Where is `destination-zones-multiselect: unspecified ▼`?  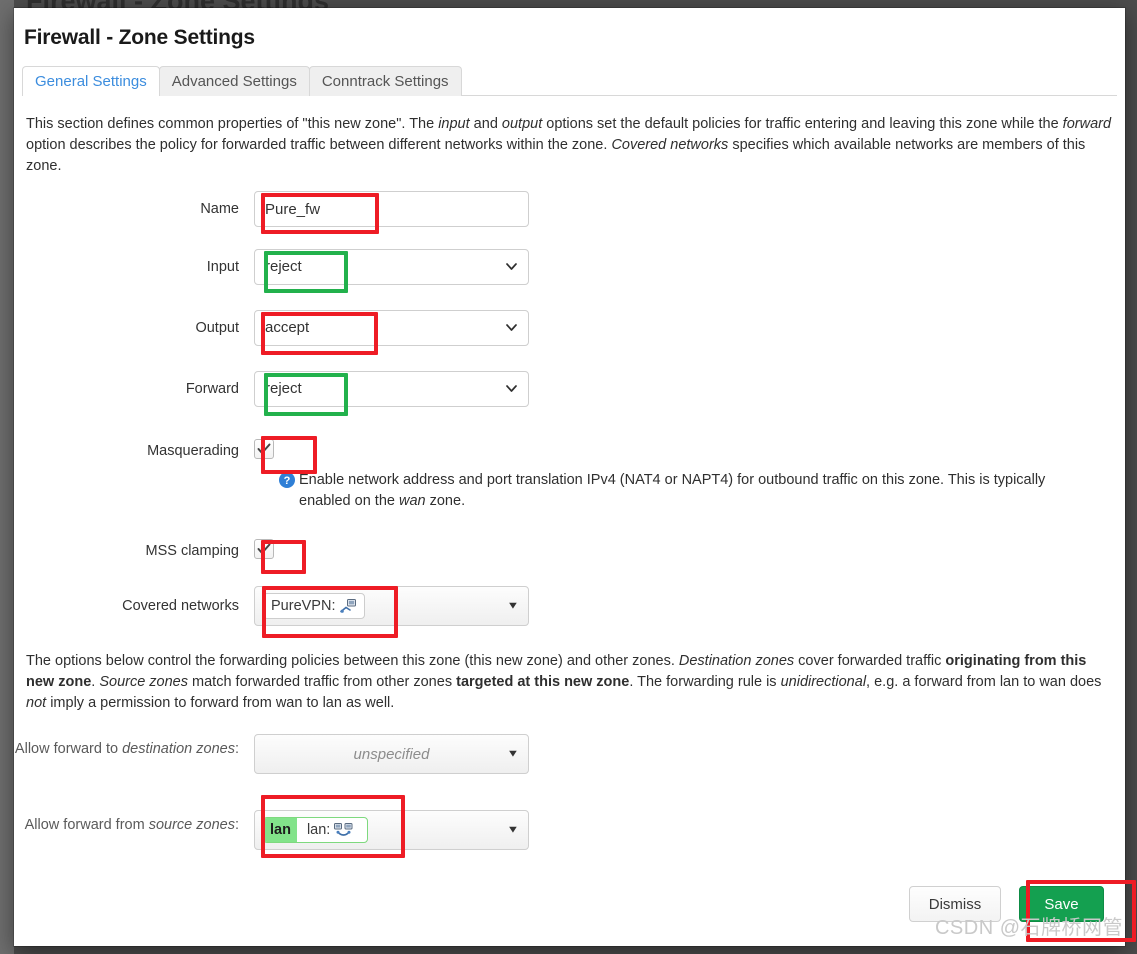
destination-zones-multiselect: unspecified ▼ is located at coordinates (391, 754).